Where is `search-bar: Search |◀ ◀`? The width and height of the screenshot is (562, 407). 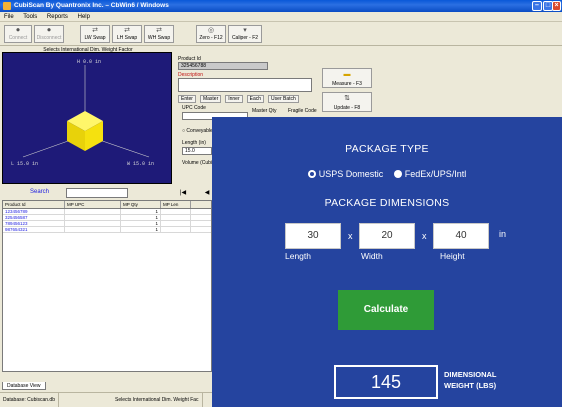 search-bar: Search |◀ ◀ is located at coordinates (108, 193).